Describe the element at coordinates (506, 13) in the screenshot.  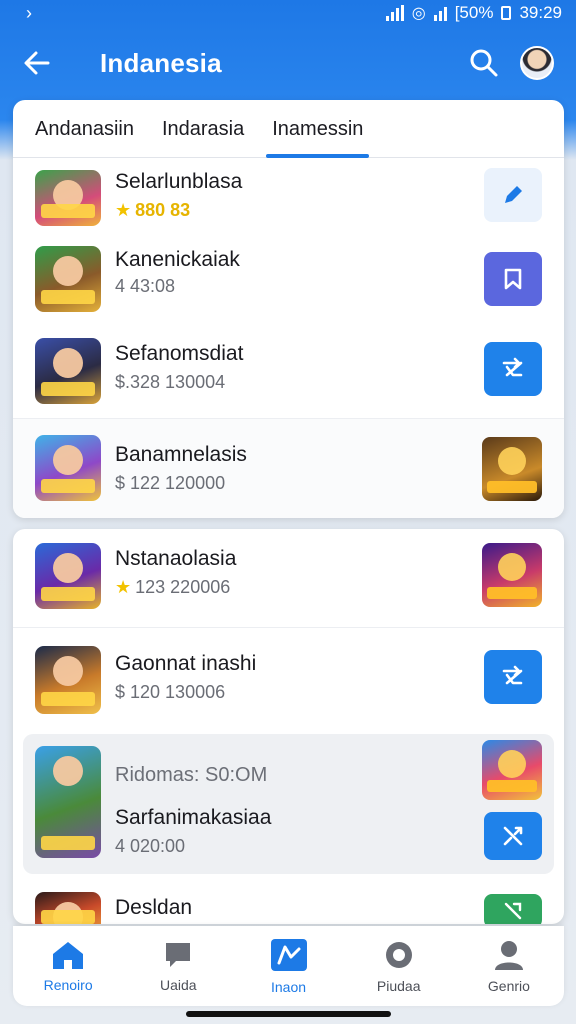
I see `battery-icon` at that location.